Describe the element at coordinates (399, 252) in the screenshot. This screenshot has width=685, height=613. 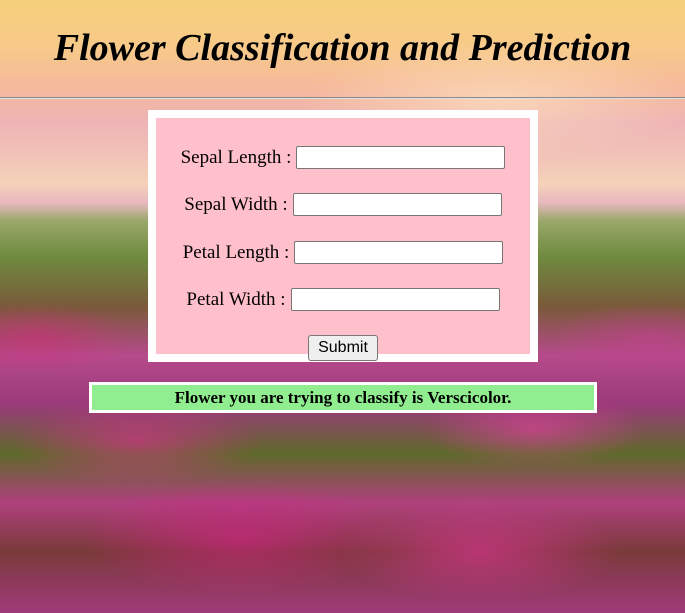
I see `petal-length-input` at that location.